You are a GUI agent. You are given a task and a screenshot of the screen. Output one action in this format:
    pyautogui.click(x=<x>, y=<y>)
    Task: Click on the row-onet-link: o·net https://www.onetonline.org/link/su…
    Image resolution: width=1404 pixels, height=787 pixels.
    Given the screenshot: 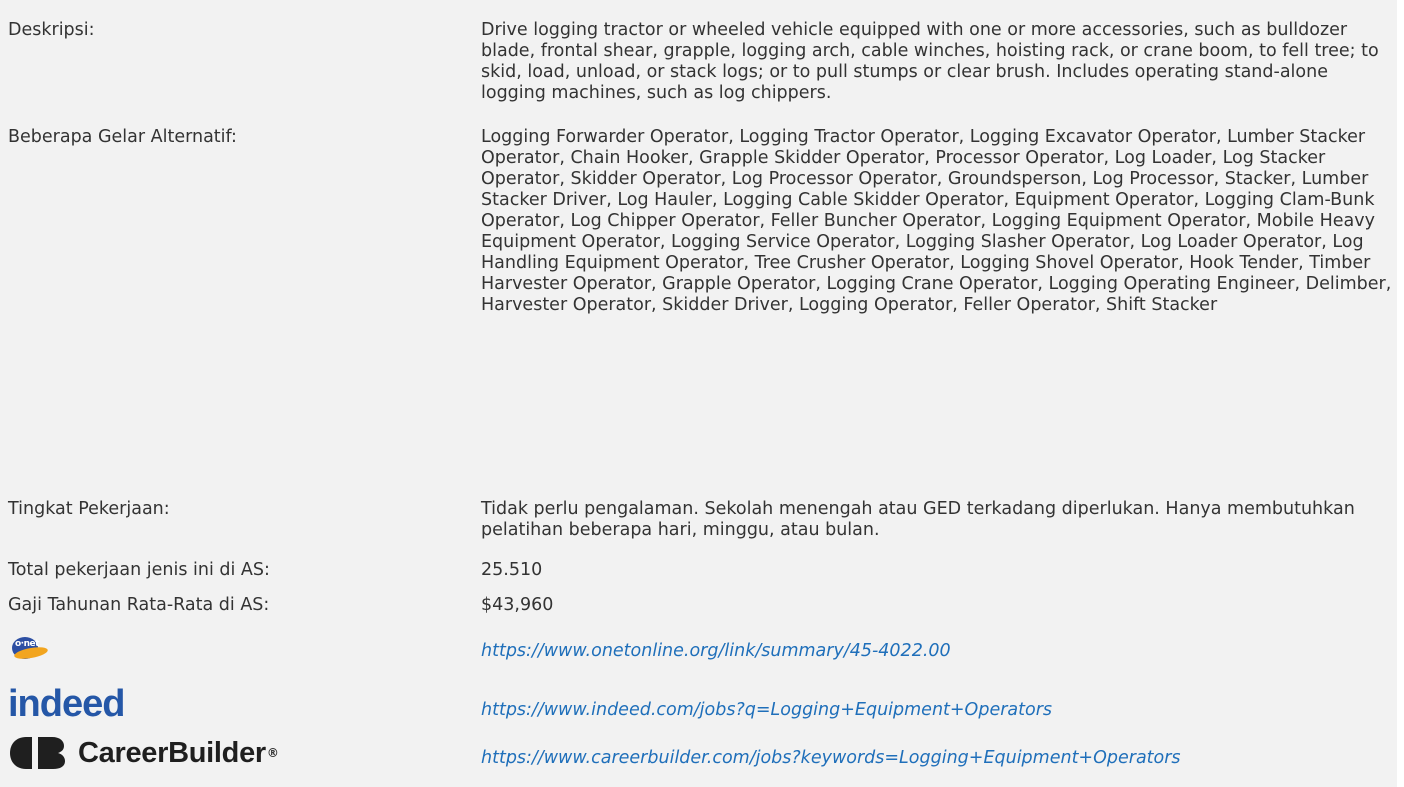 What is the action you would take?
    pyautogui.click(x=702, y=649)
    